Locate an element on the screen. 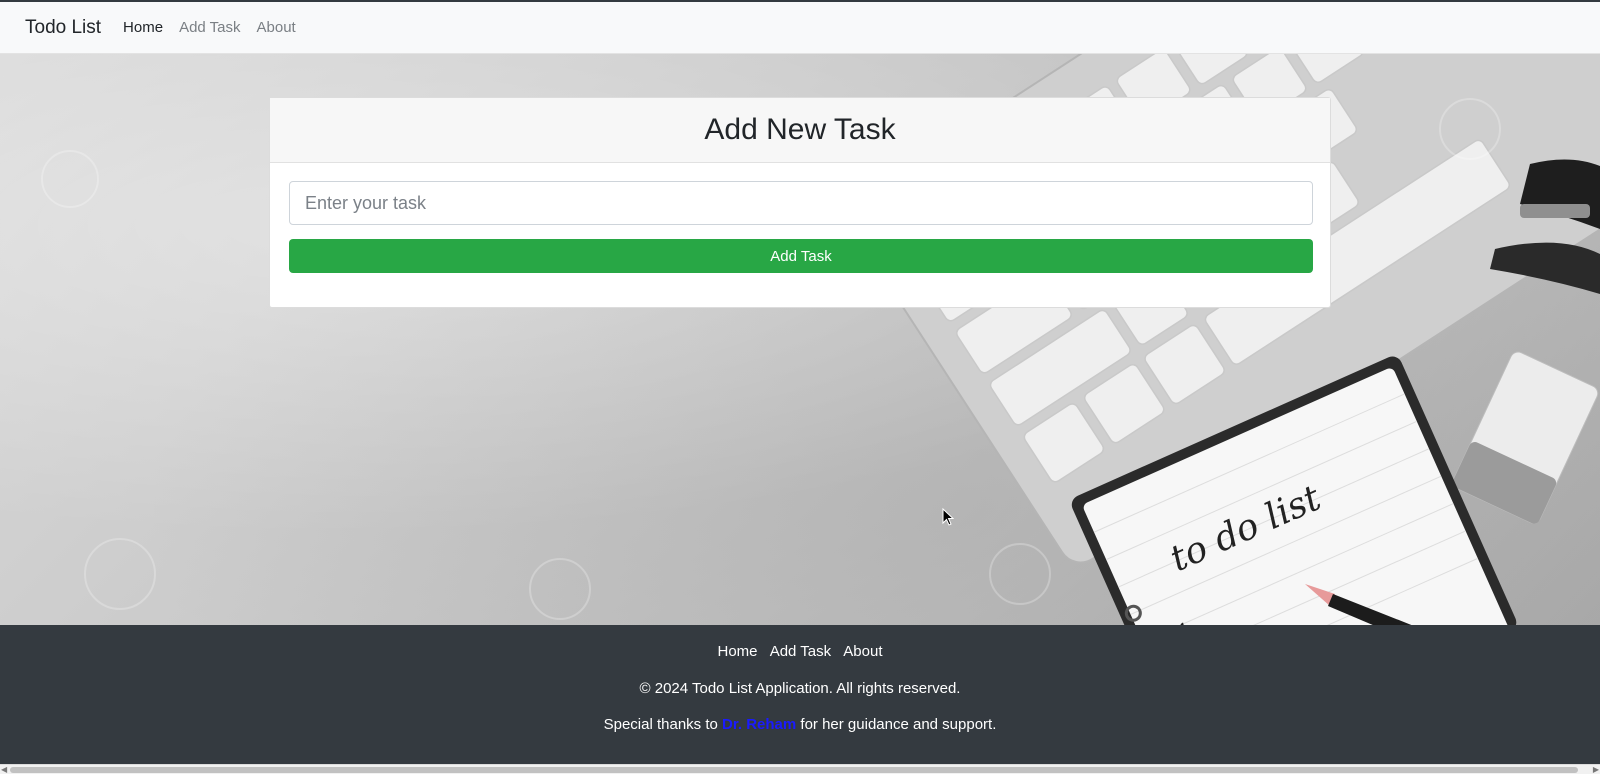 This screenshot has width=1600, height=774. footer-link-add-task: Add Task is located at coordinates (800, 651).